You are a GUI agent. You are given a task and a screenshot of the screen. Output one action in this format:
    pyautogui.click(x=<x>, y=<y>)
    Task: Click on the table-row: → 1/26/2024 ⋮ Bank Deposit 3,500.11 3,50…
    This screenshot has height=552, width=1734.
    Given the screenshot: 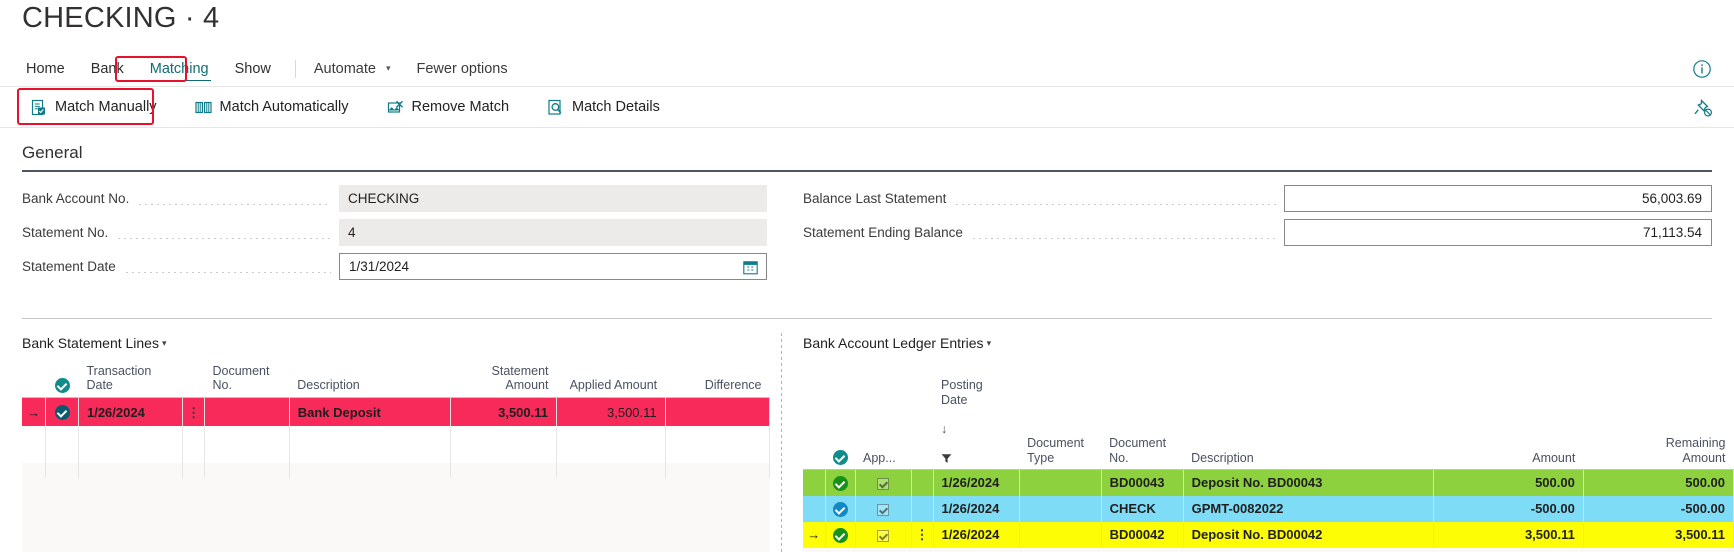 What is the action you would take?
    pyautogui.click(x=396, y=412)
    